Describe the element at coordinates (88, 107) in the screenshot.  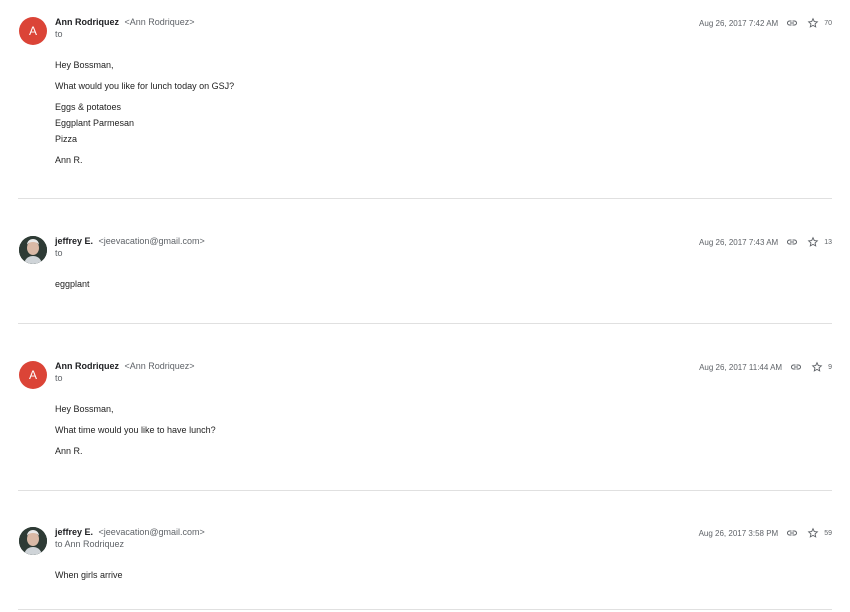
I see `body-line: Eggs & potatoes` at that location.